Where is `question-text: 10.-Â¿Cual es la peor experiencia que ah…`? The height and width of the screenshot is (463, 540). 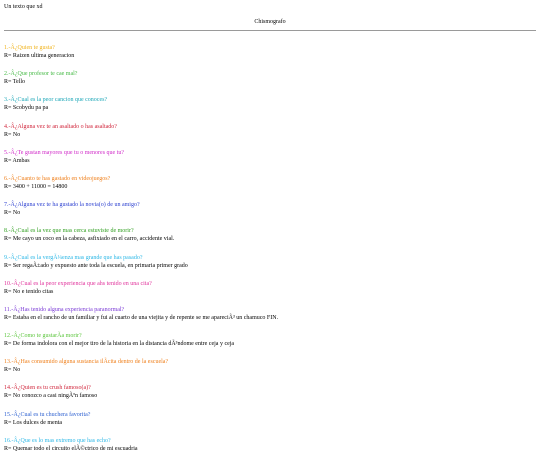
question-text: 10.-Â¿Cual es la peor experiencia que ah… is located at coordinates (78, 283).